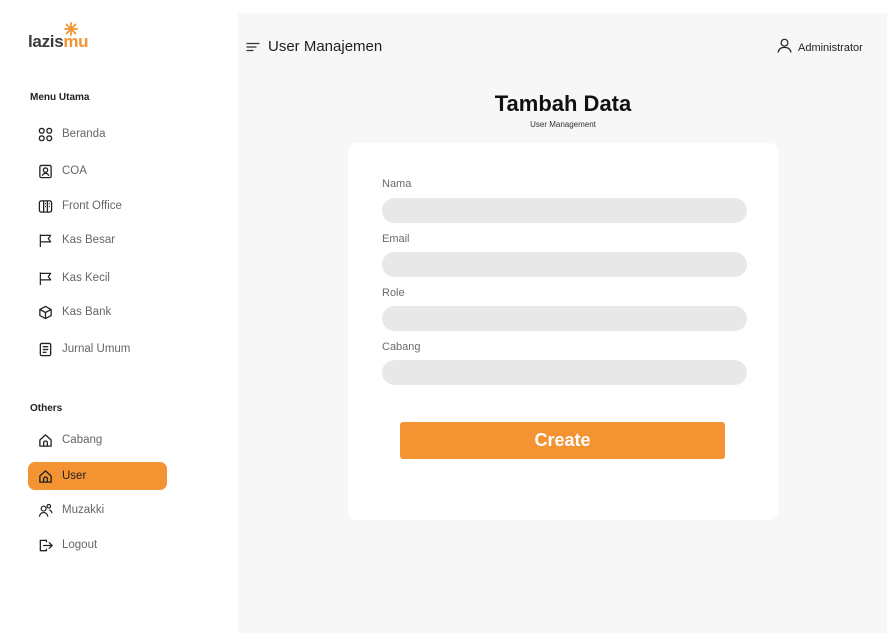 This screenshot has height=633, width=887. I want to click on sidebar-item-cabang: Cabang, so click(97, 440).